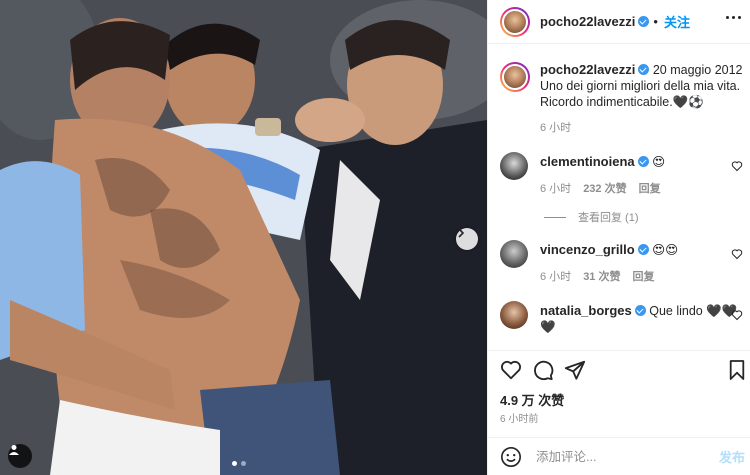  What do you see at coordinates (622, 262) in the screenshot?
I see `comment-item: vincenzo_grillo 😍😍 6 小时 31 次赞 回复` at bounding box center [622, 262].